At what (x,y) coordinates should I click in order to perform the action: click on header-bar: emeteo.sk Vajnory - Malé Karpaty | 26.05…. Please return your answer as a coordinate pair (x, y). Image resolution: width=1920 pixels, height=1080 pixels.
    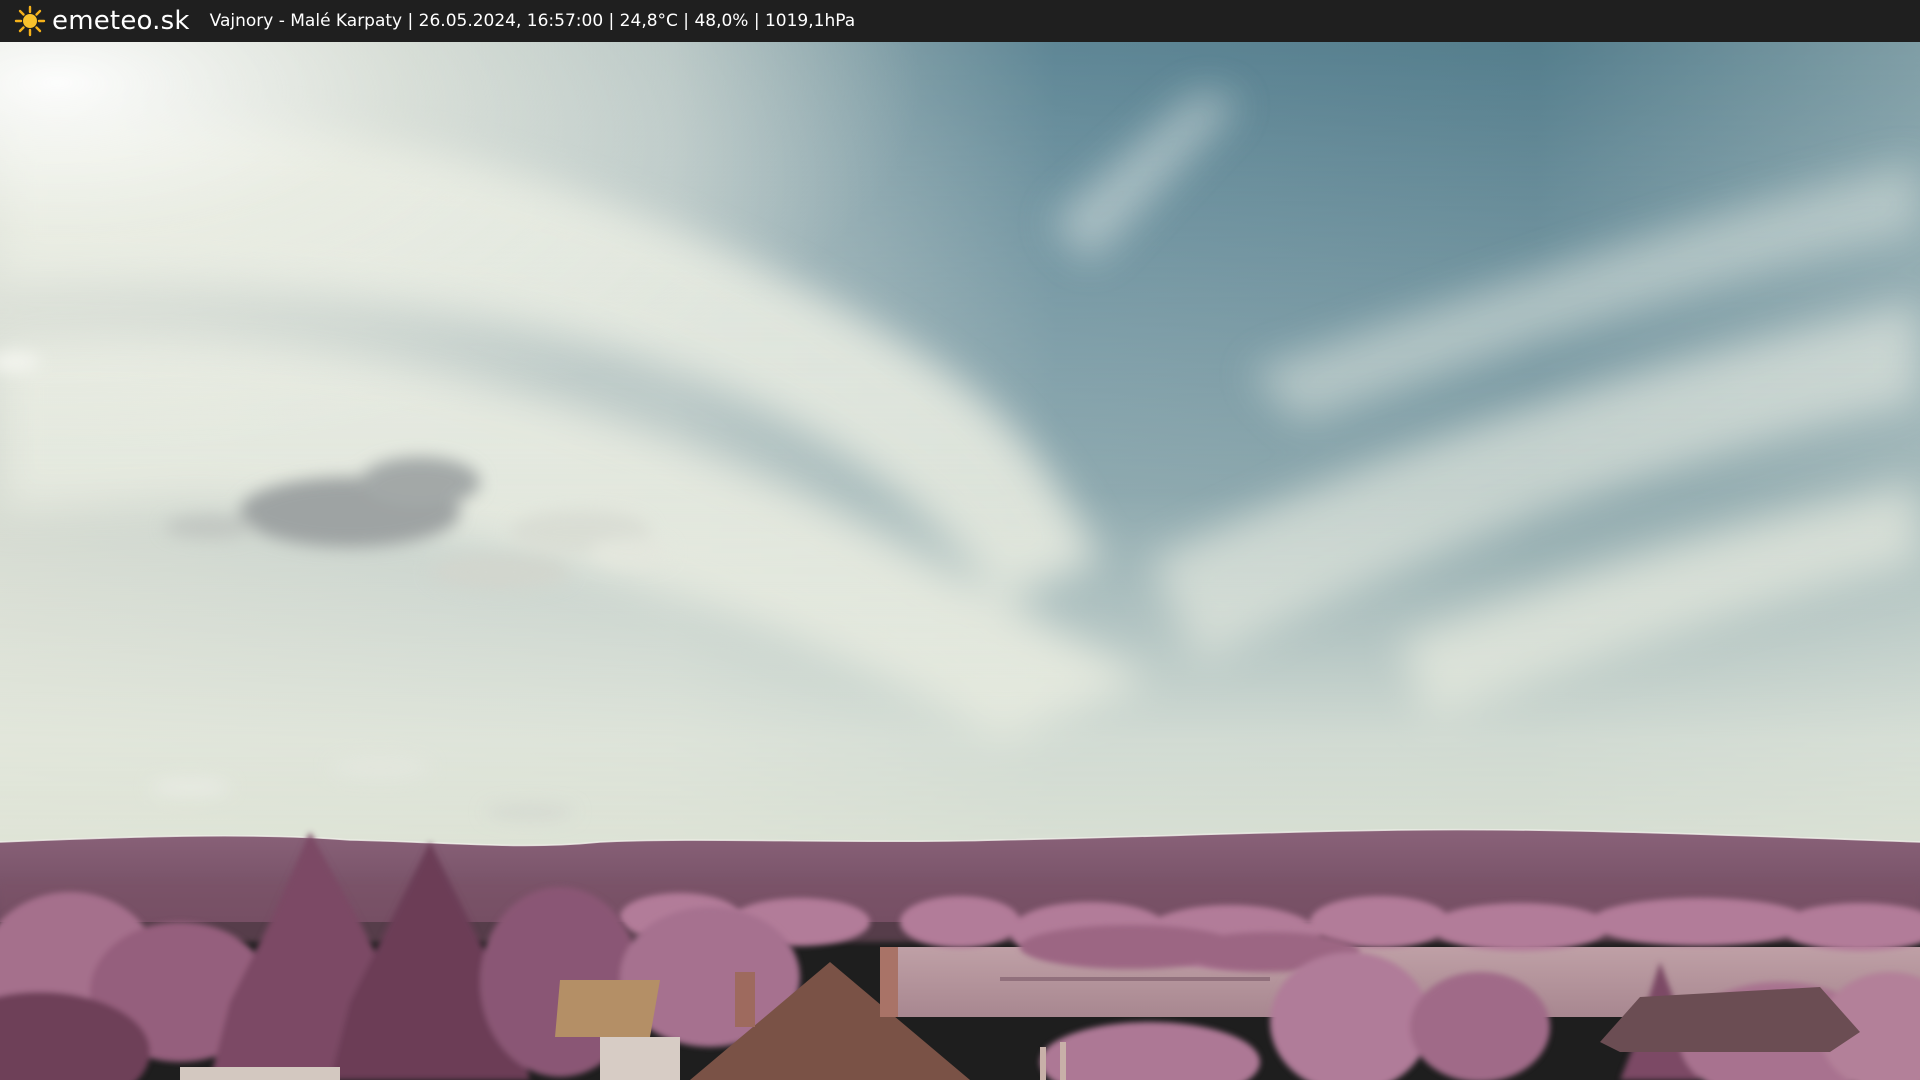
    Looking at the image, I should click on (960, 21).